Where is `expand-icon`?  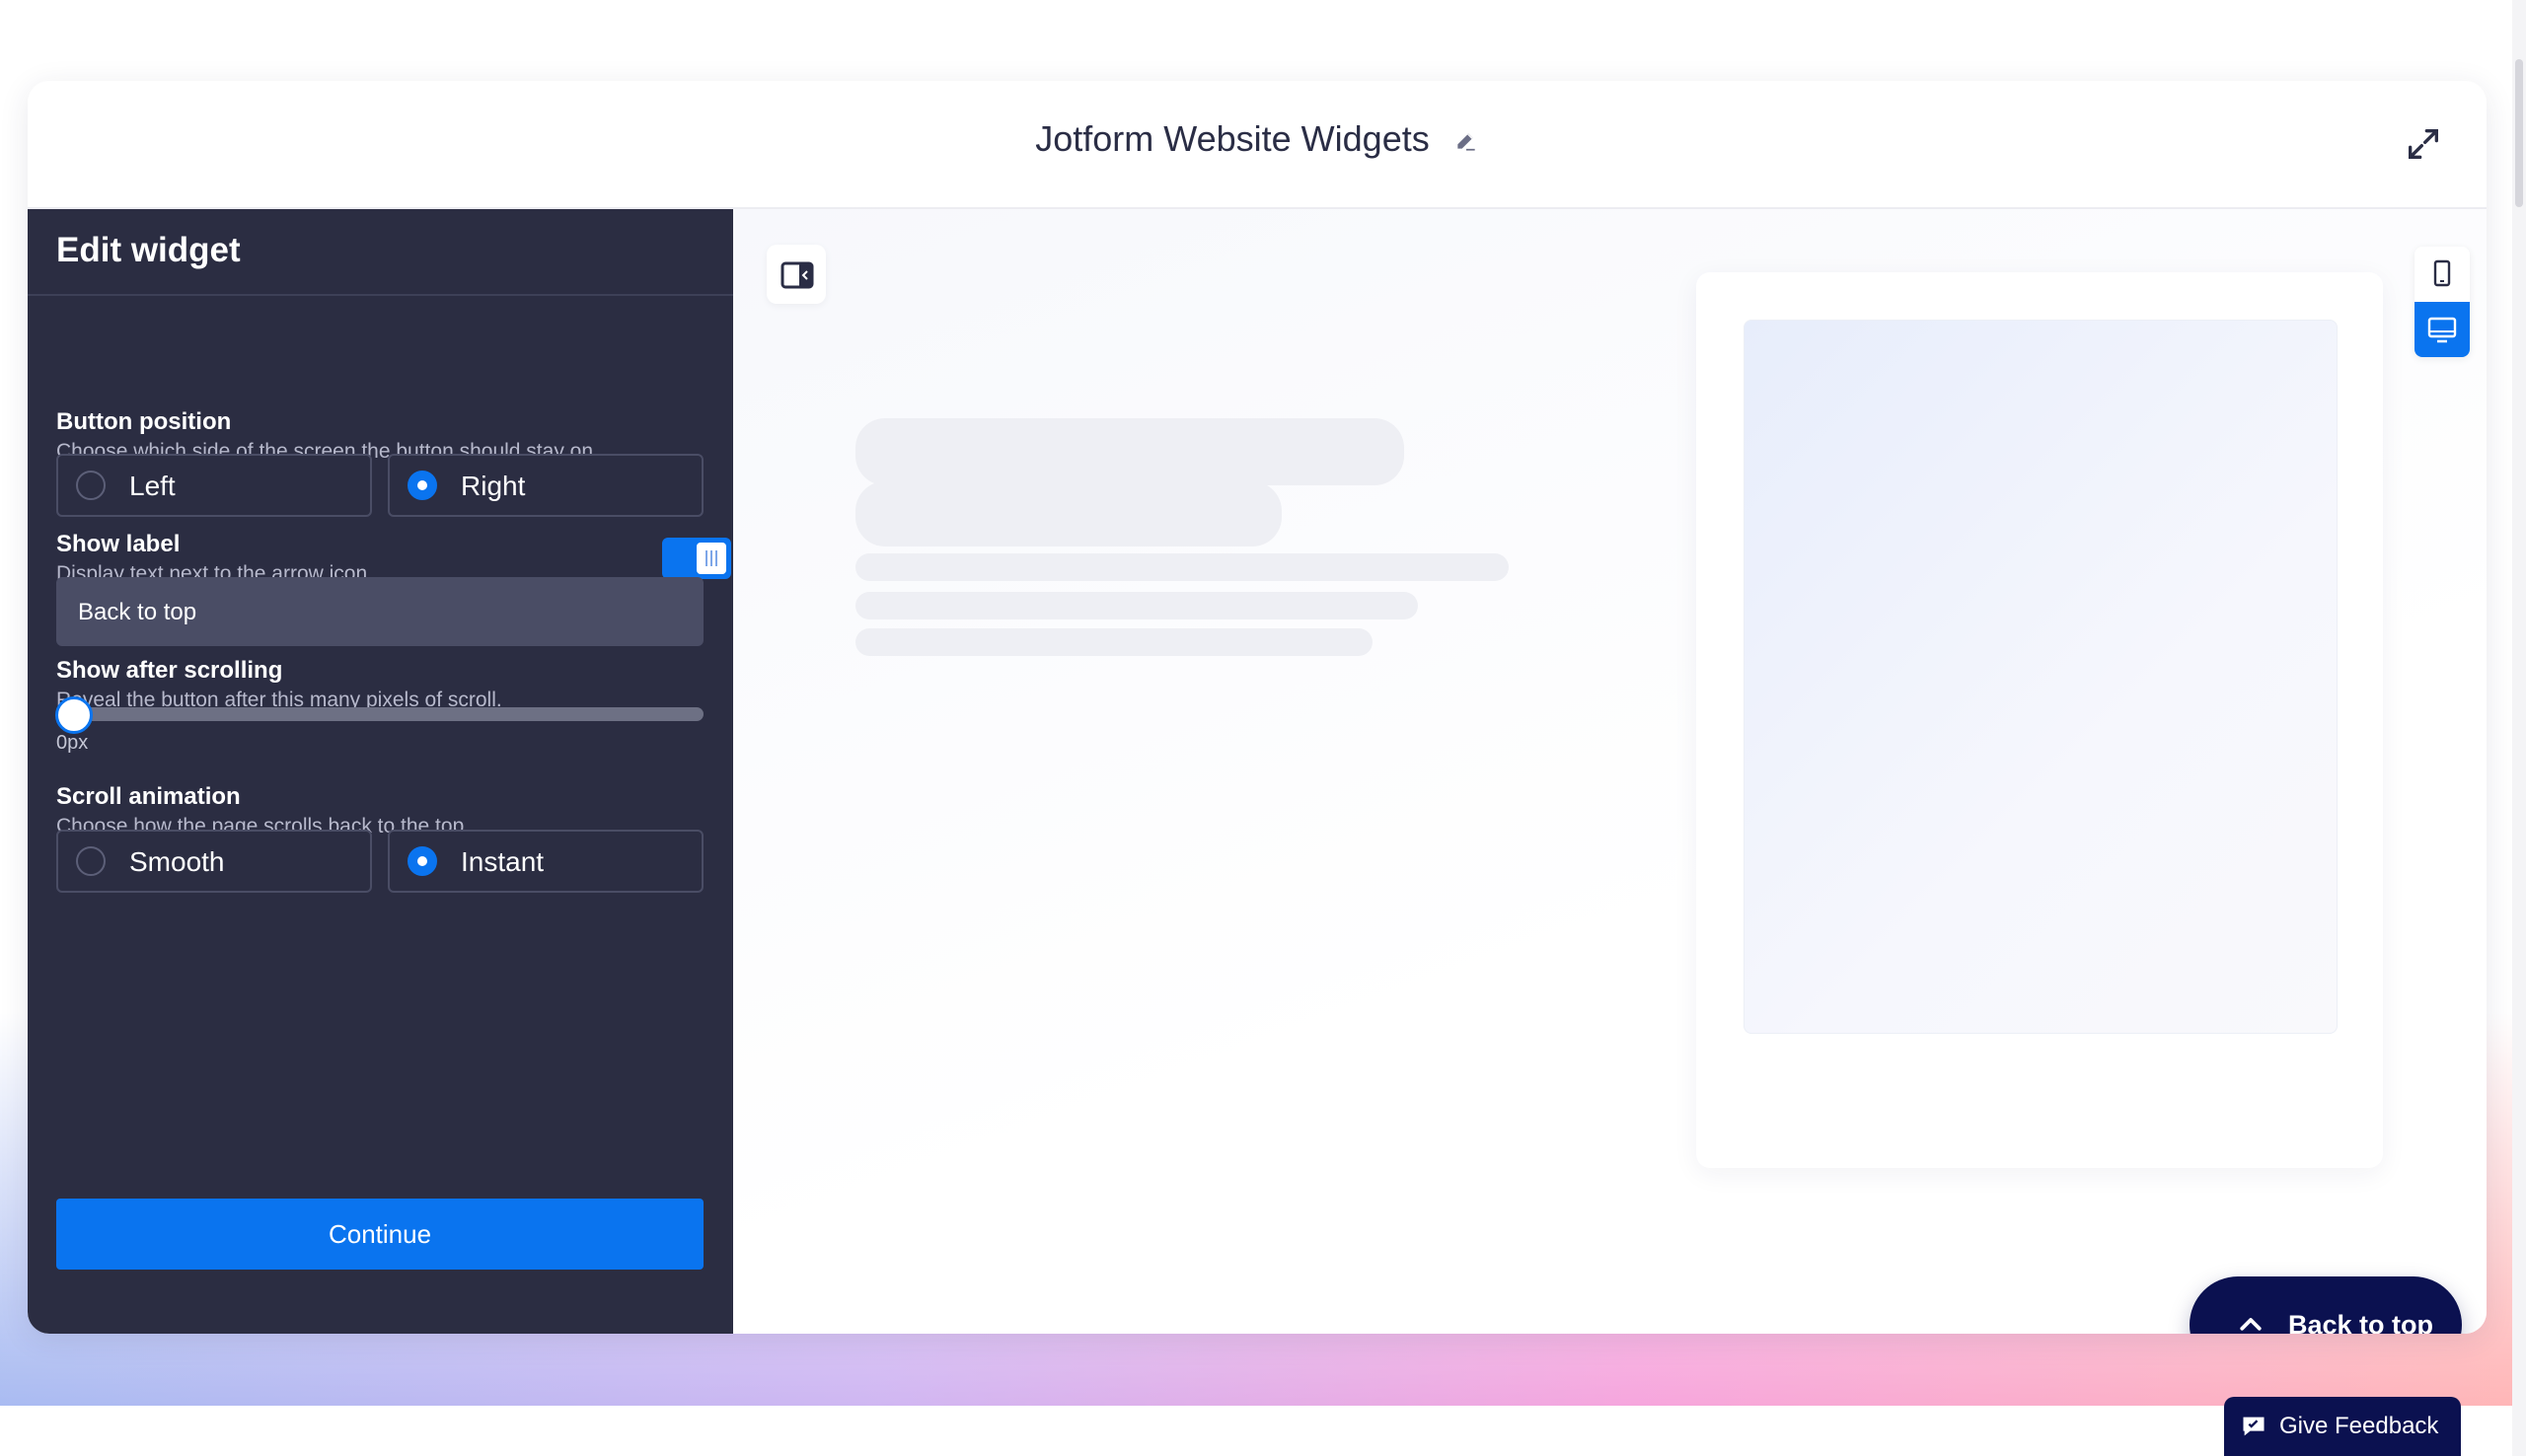 expand-icon is located at coordinates (2423, 144).